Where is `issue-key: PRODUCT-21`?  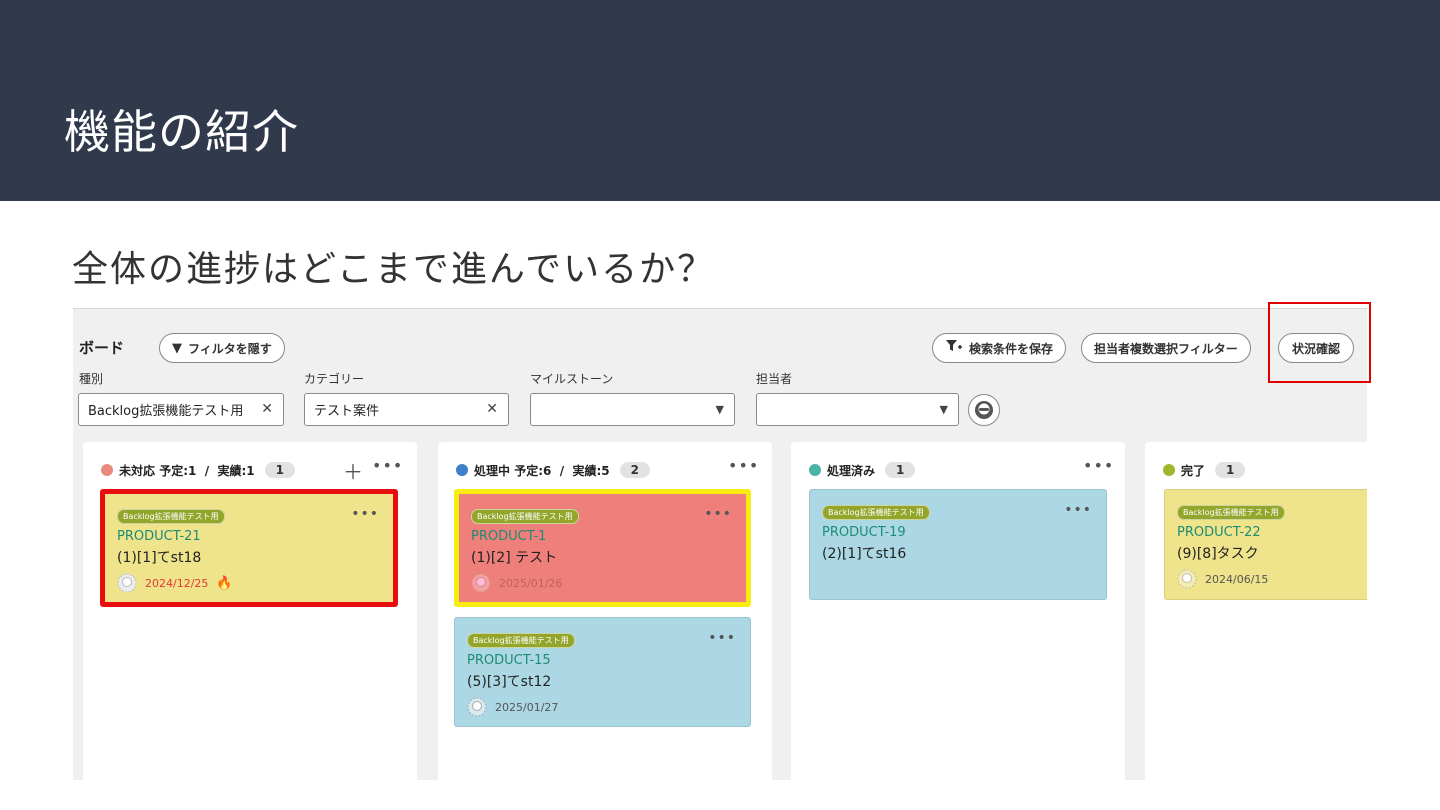
issue-key: PRODUCT-21 is located at coordinates (249, 536).